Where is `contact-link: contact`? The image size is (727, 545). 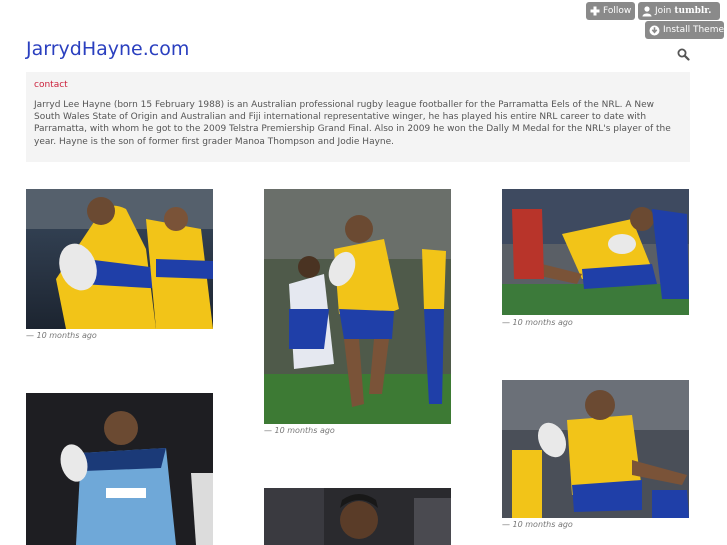
contact-link: contact is located at coordinates (358, 85).